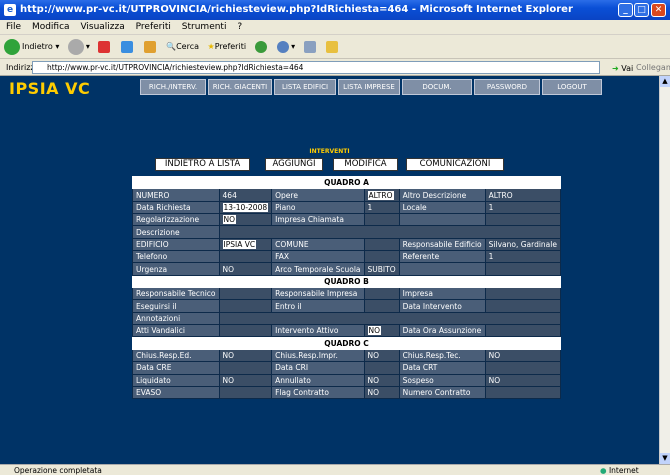  What do you see at coordinates (153, 27) in the screenshot?
I see `menu-preferiti: Preferiti` at bounding box center [153, 27].